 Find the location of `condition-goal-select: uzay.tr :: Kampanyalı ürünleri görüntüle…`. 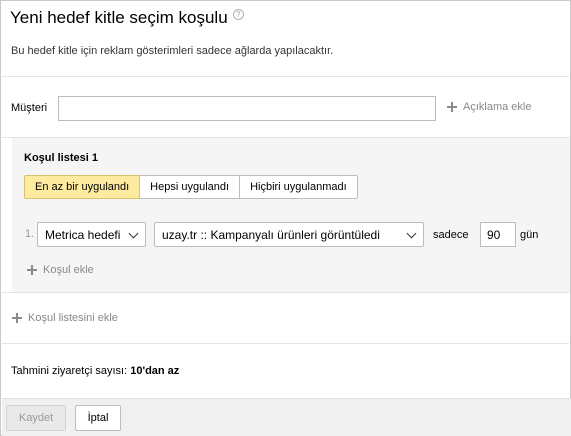

condition-goal-select: uzay.tr :: Kampanyalı ürünleri görüntüle… is located at coordinates (289, 234).